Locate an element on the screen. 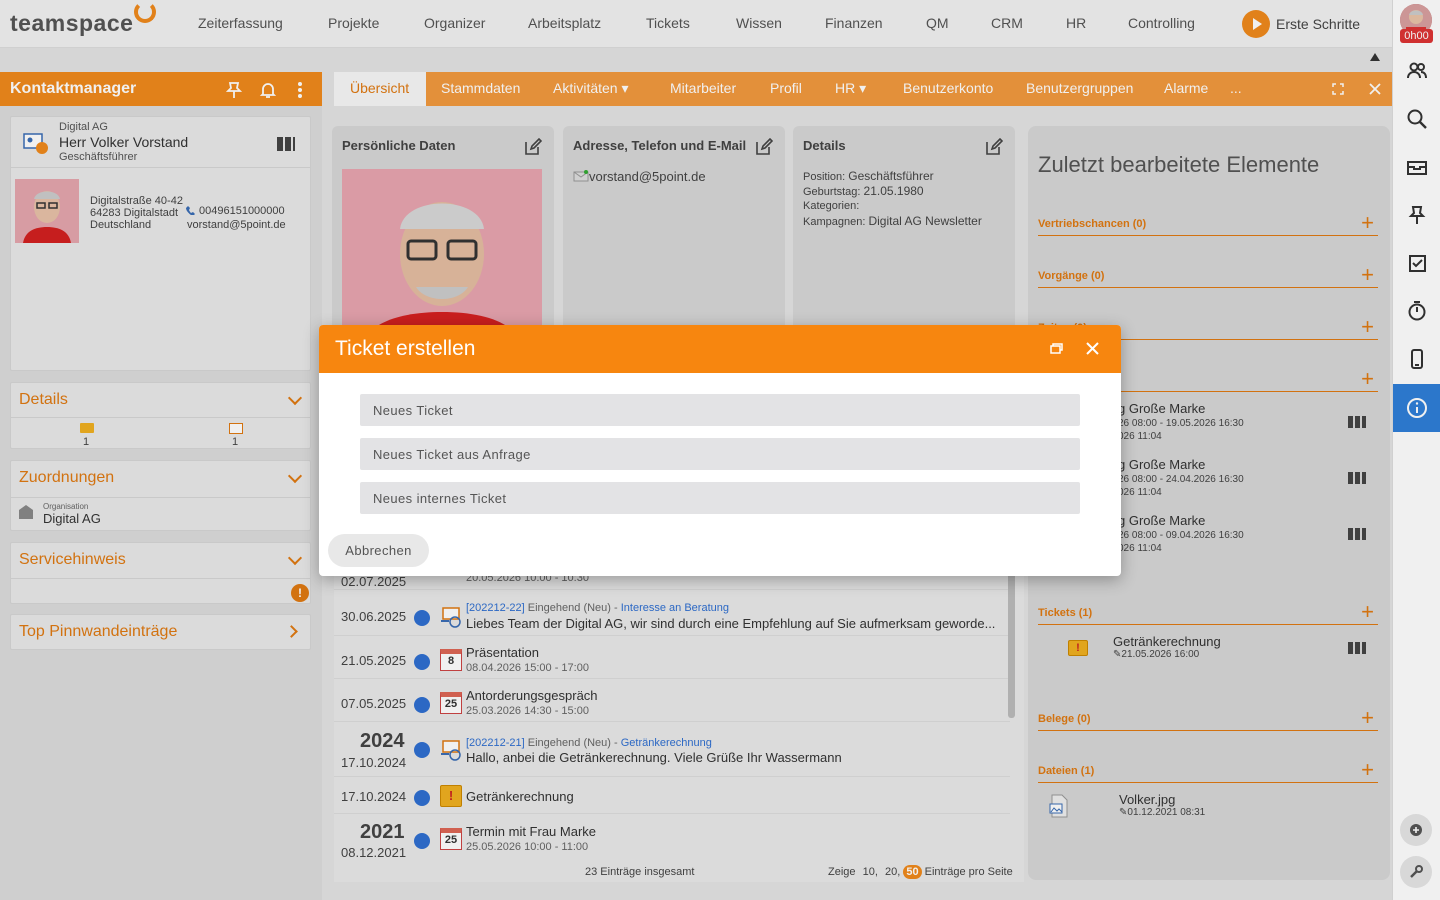 This screenshot has width=1440, height=900. close-icon is located at coordinates (1092, 348).